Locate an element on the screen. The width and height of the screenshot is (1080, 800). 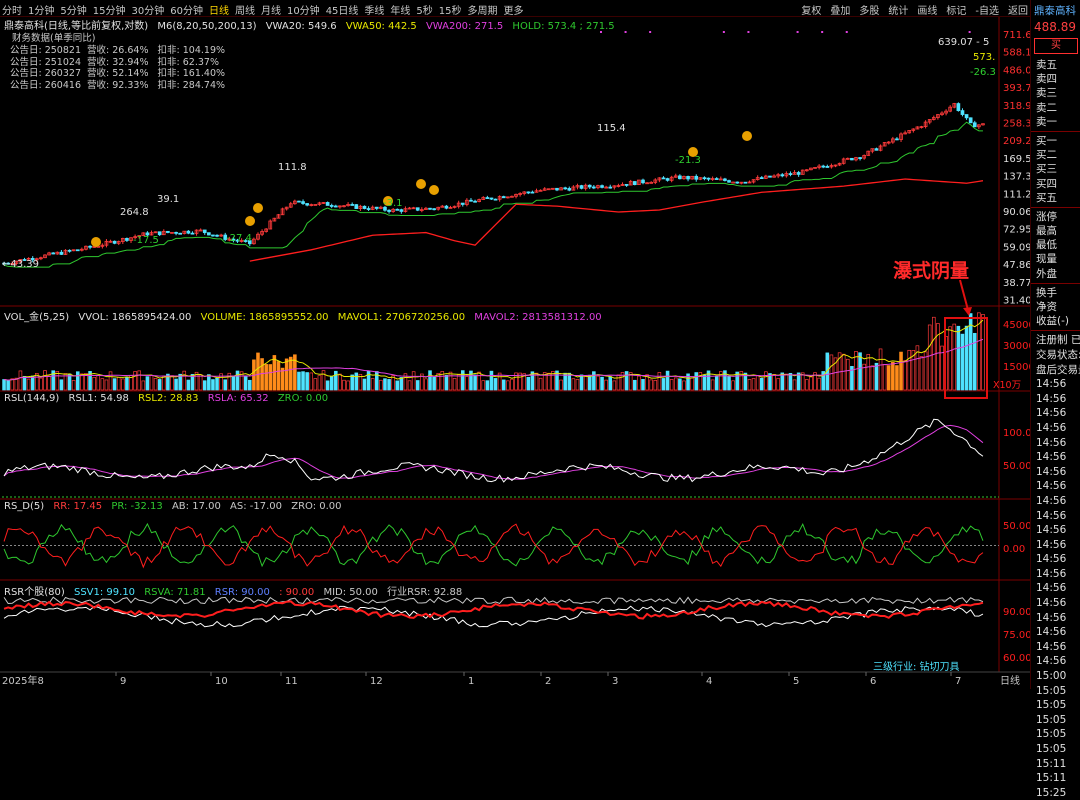
tab-period: 1分钟 is located at coordinates (41, 9).